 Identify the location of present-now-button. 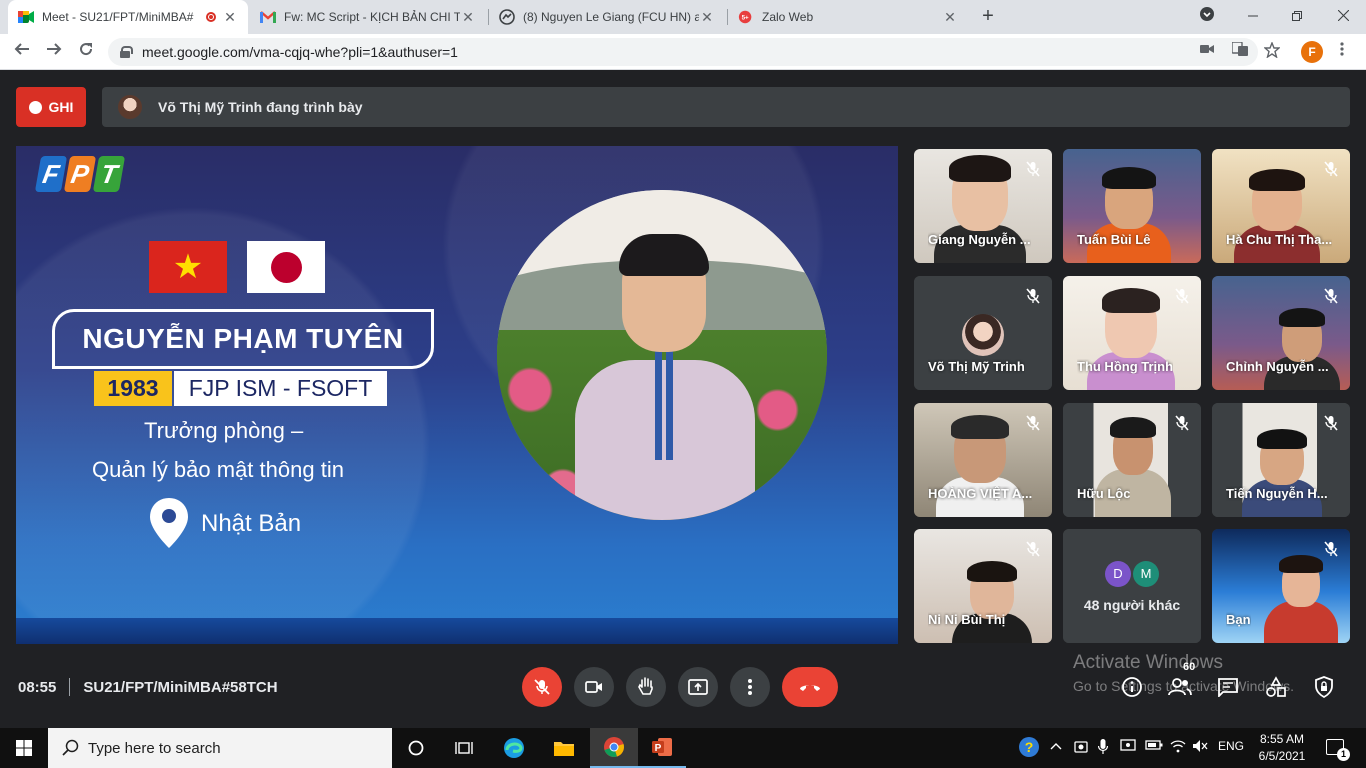
(698, 687).